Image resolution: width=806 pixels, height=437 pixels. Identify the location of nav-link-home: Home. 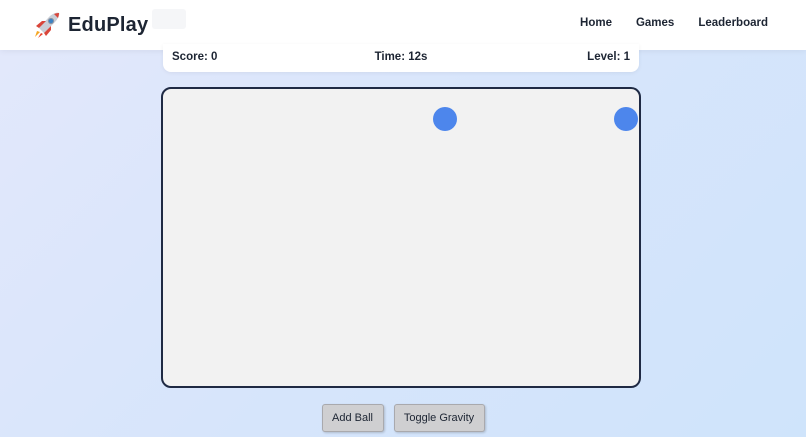
(596, 23).